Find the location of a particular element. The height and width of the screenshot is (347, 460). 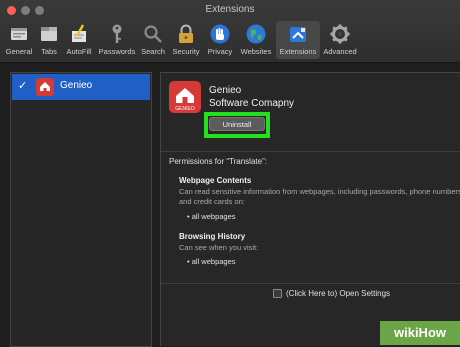

section-description: Can see when you visit: is located at coordinates (219, 247).